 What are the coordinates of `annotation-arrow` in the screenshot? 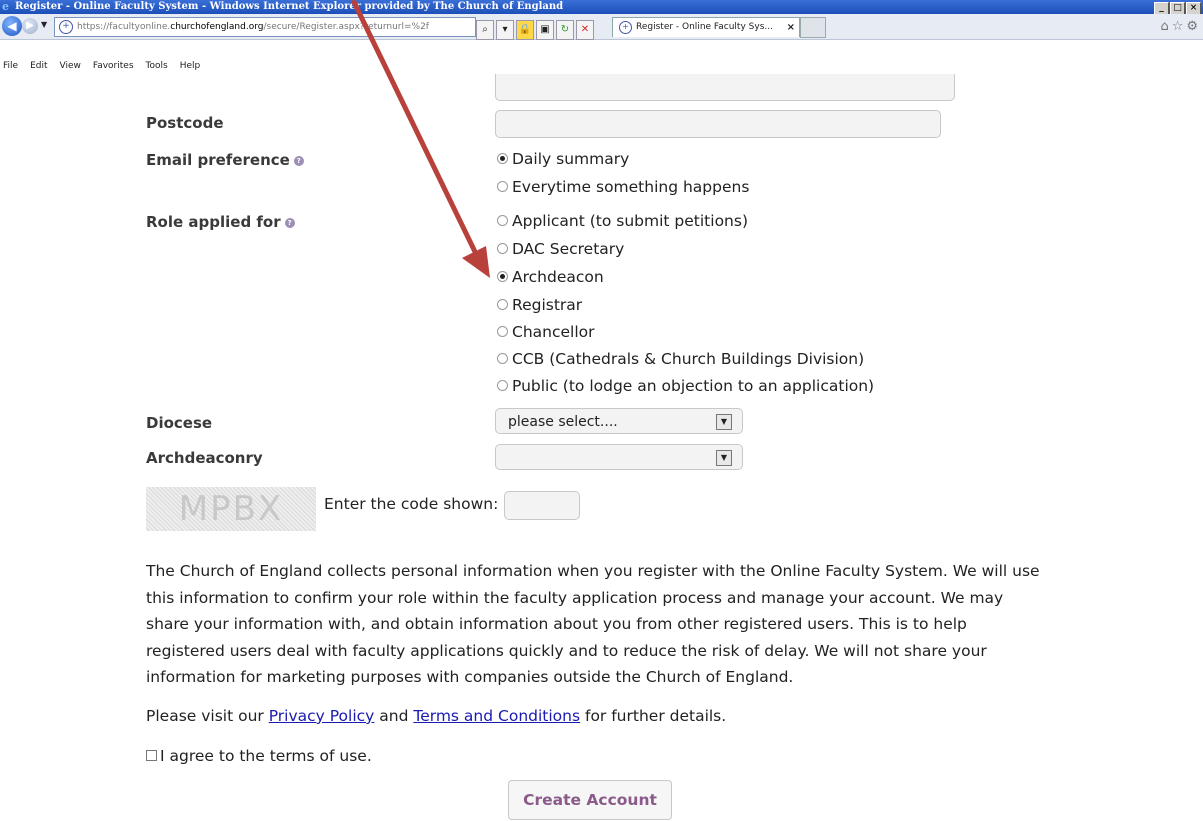 It's located at (420, 139).